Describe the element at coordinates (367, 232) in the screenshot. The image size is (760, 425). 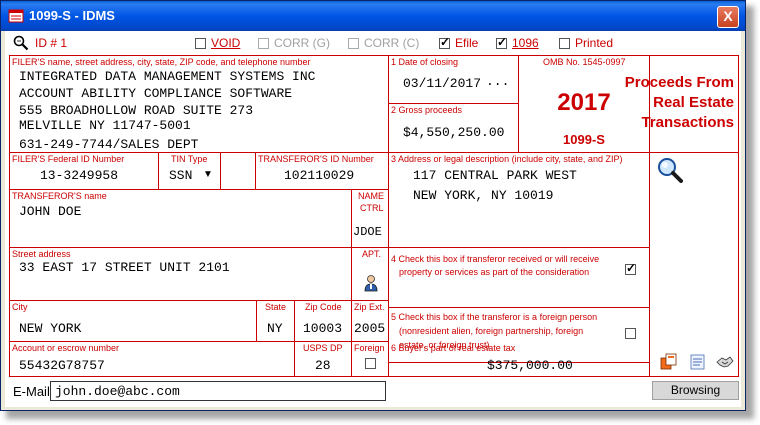
I see `name-control-value: JDOE` at that location.